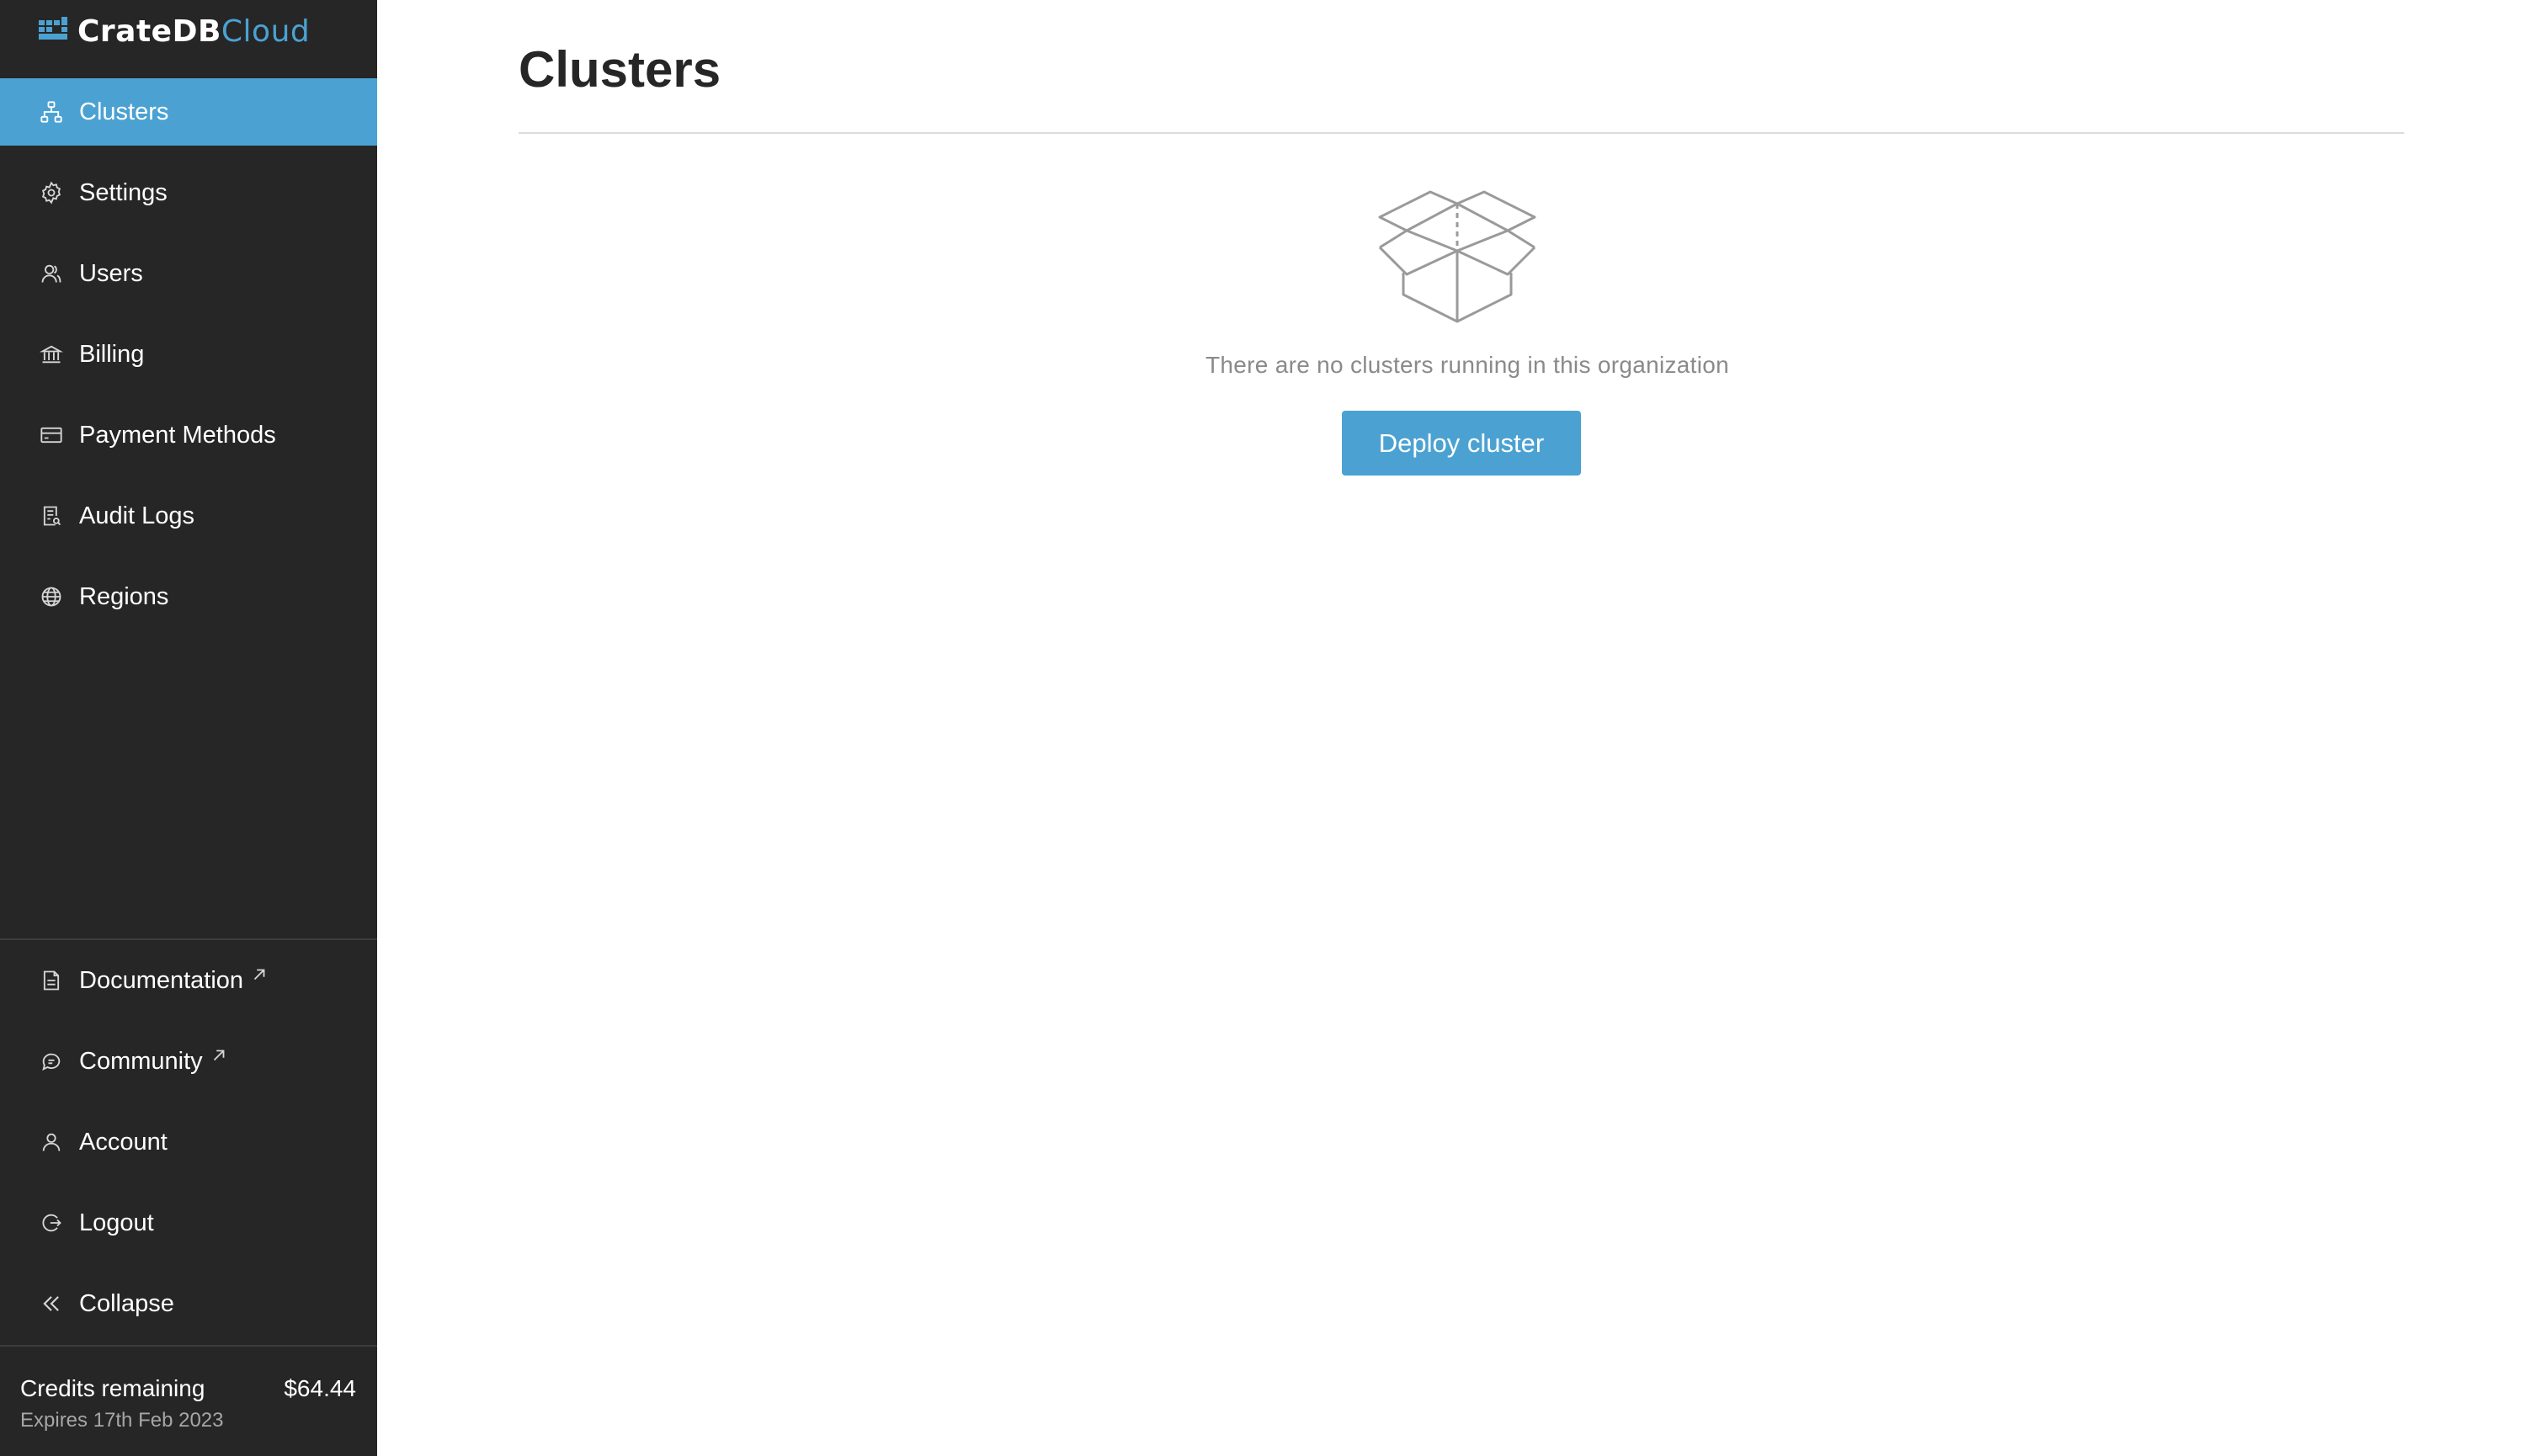 This screenshot has width=2544, height=1456. What do you see at coordinates (51, 1142) in the screenshot?
I see `user-icon` at bounding box center [51, 1142].